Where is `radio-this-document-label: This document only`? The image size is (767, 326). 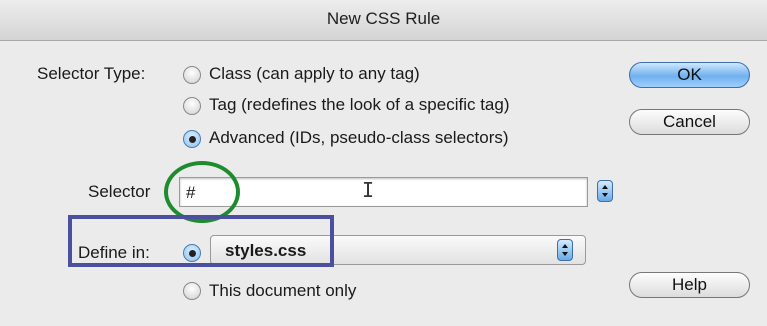 radio-this-document-label: This document only is located at coordinates (282, 291).